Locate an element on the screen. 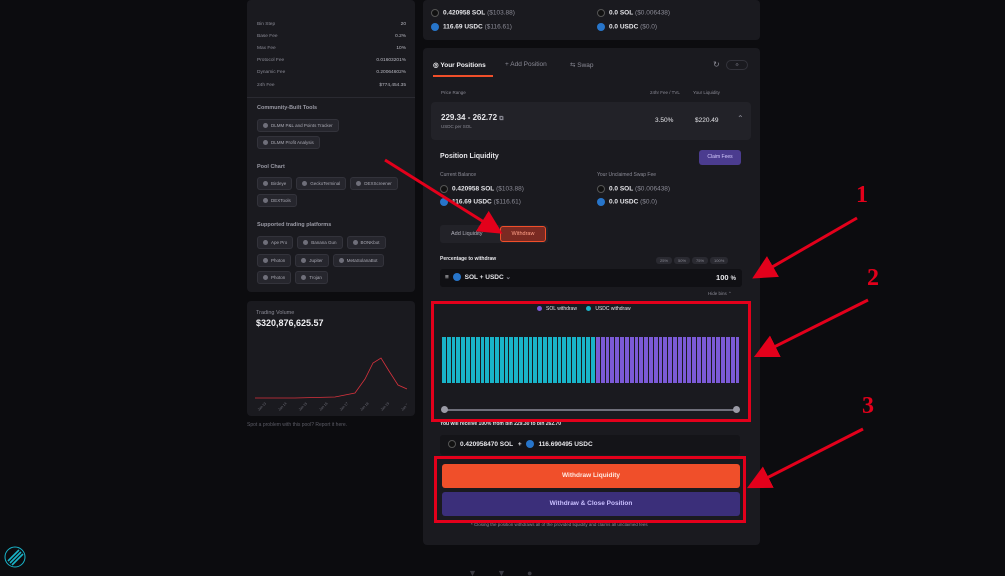 This screenshot has height=576, width=1005. annotation-number-3: 3 is located at coordinates (868, 406).